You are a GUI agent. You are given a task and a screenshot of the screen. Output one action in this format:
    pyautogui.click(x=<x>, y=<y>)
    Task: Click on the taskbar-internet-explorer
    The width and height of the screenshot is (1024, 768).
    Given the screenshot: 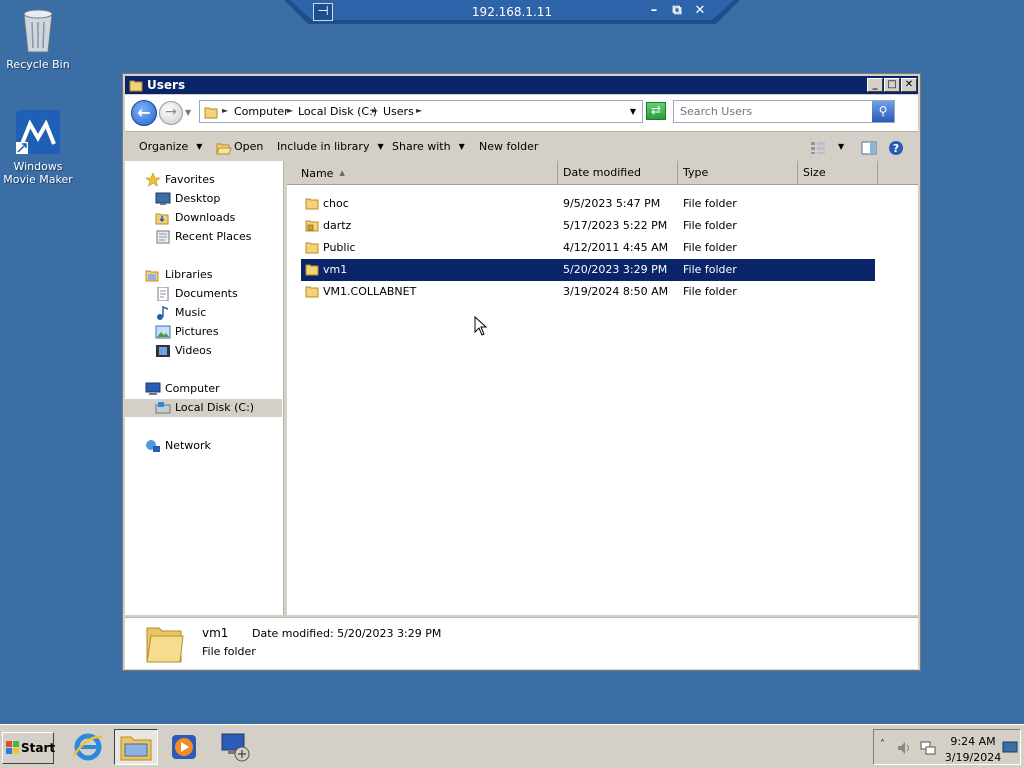 What is the action you would take?
    pyautogui.click(x=88, y=747)
    